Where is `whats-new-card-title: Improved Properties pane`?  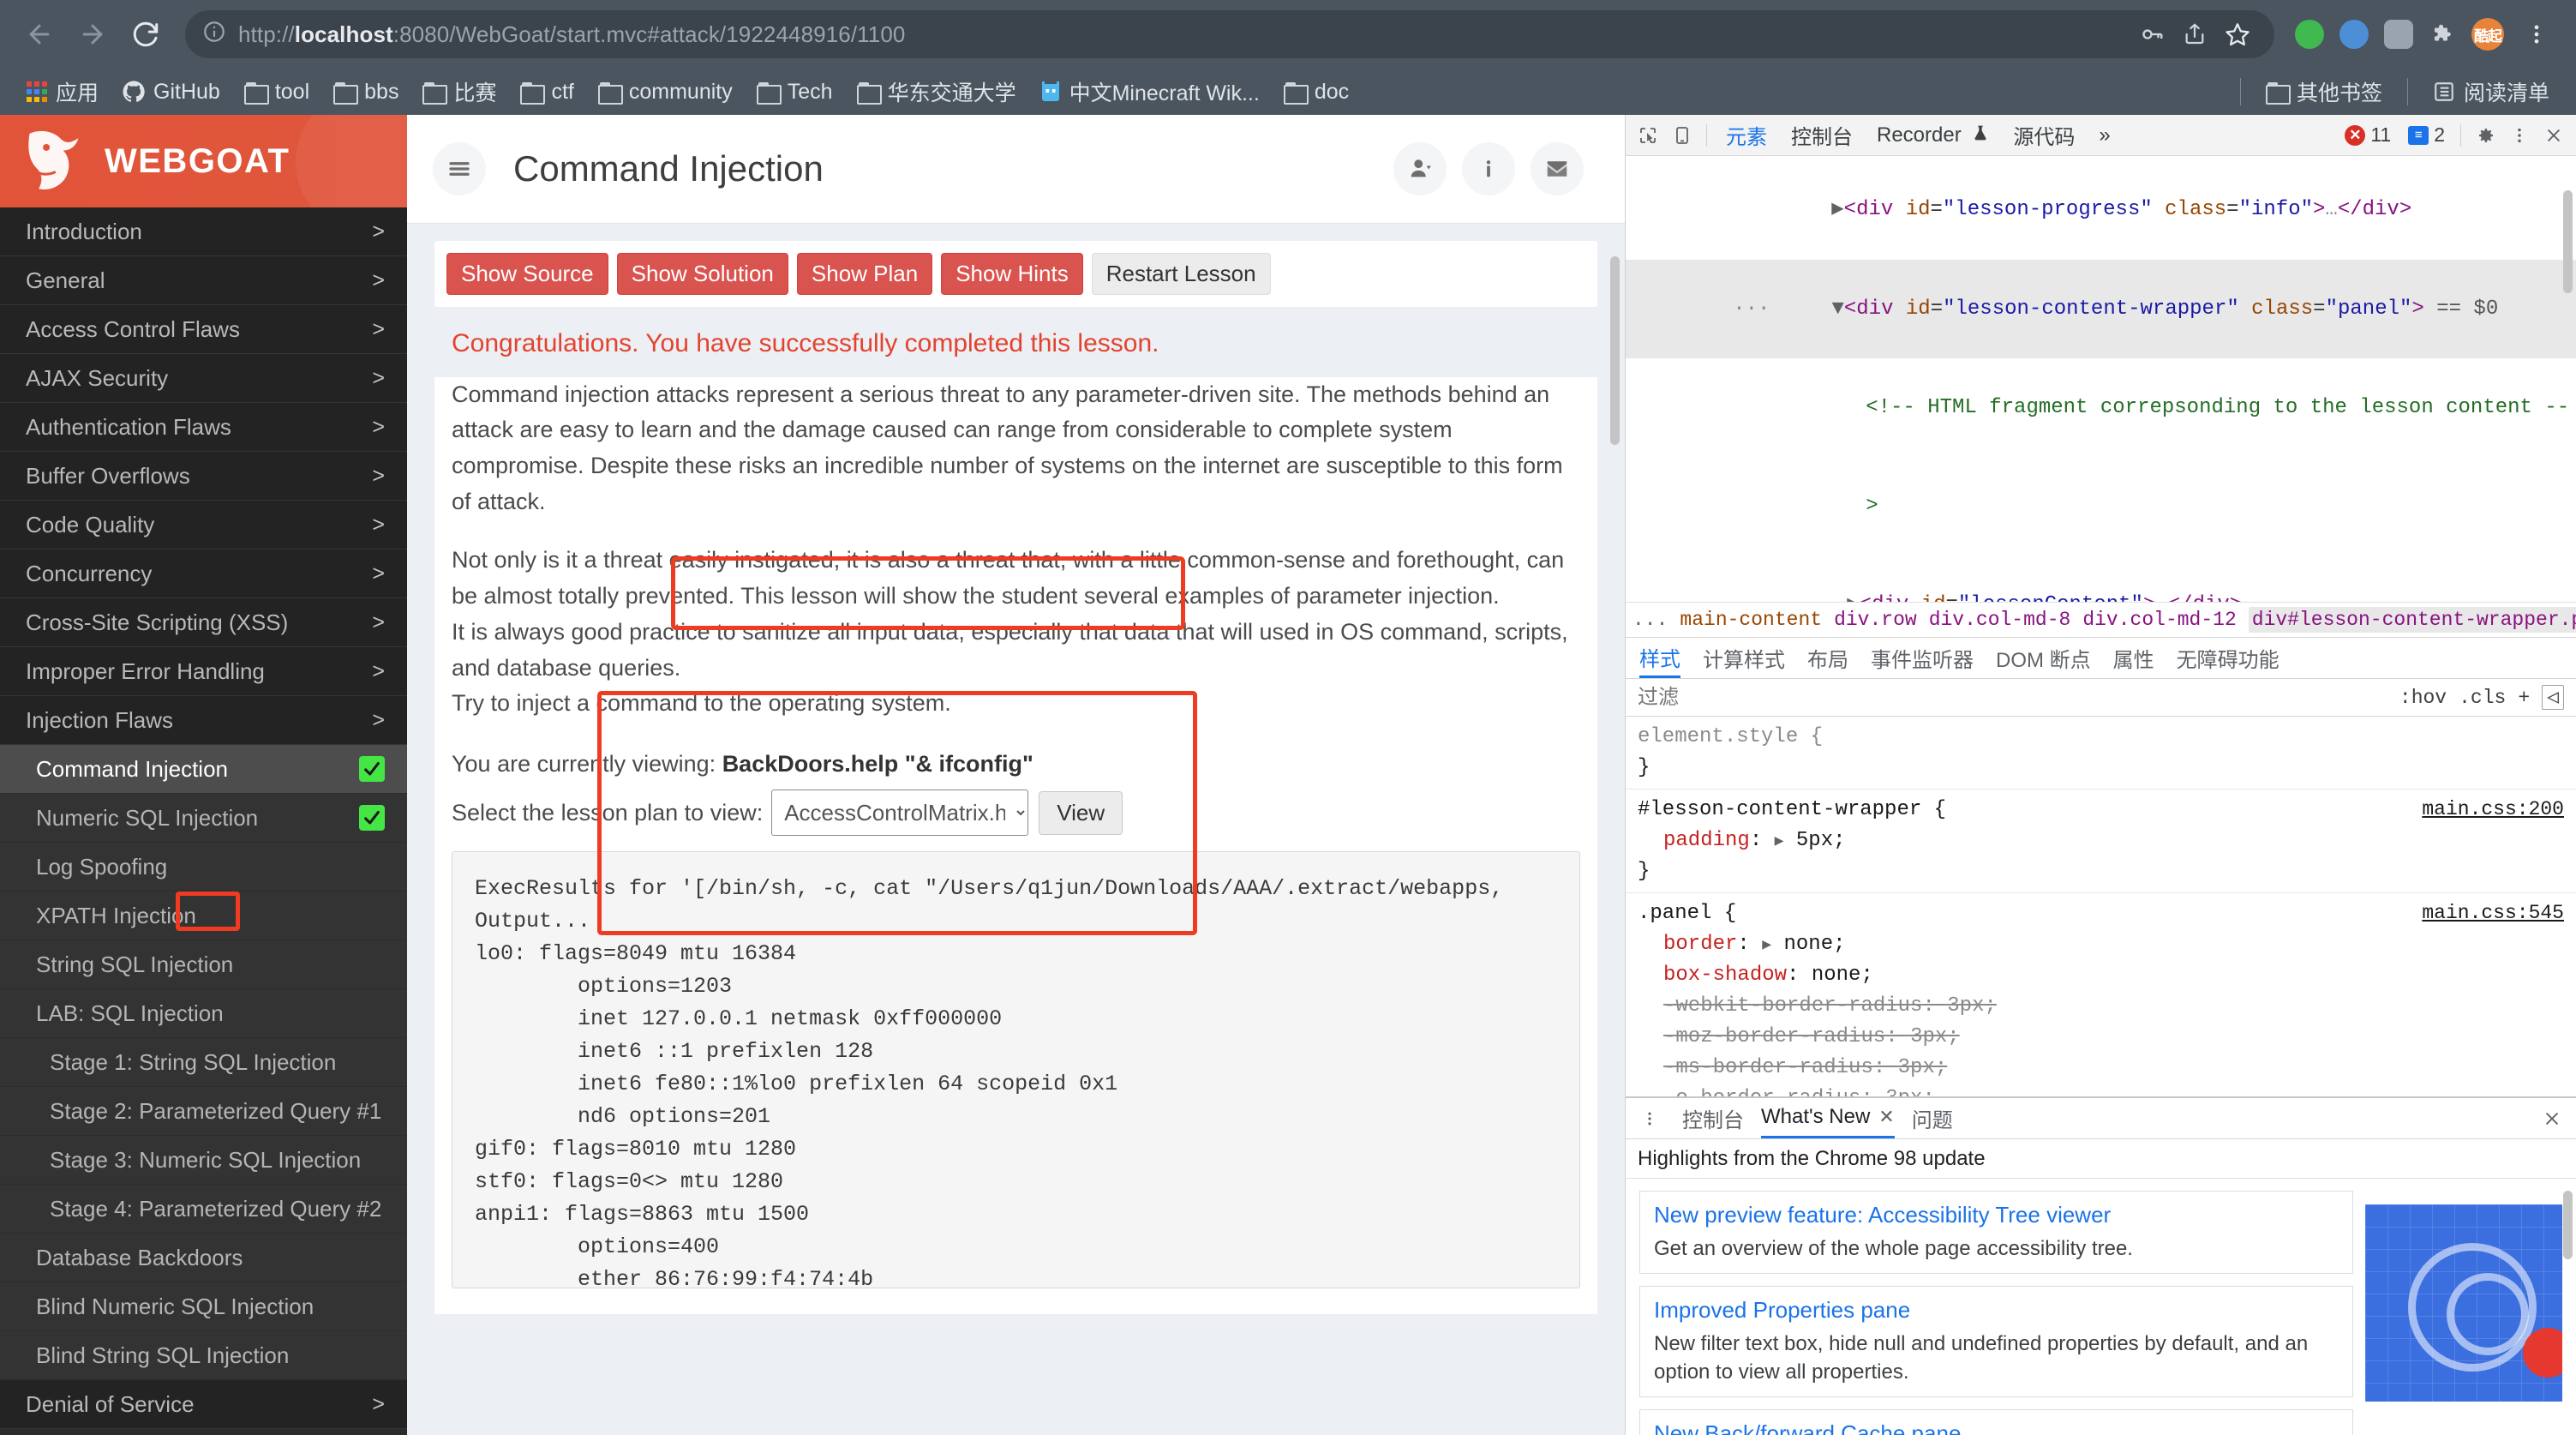
whats-new-card-title: Improved Properties pane is located at coordinates (1996, 1310).